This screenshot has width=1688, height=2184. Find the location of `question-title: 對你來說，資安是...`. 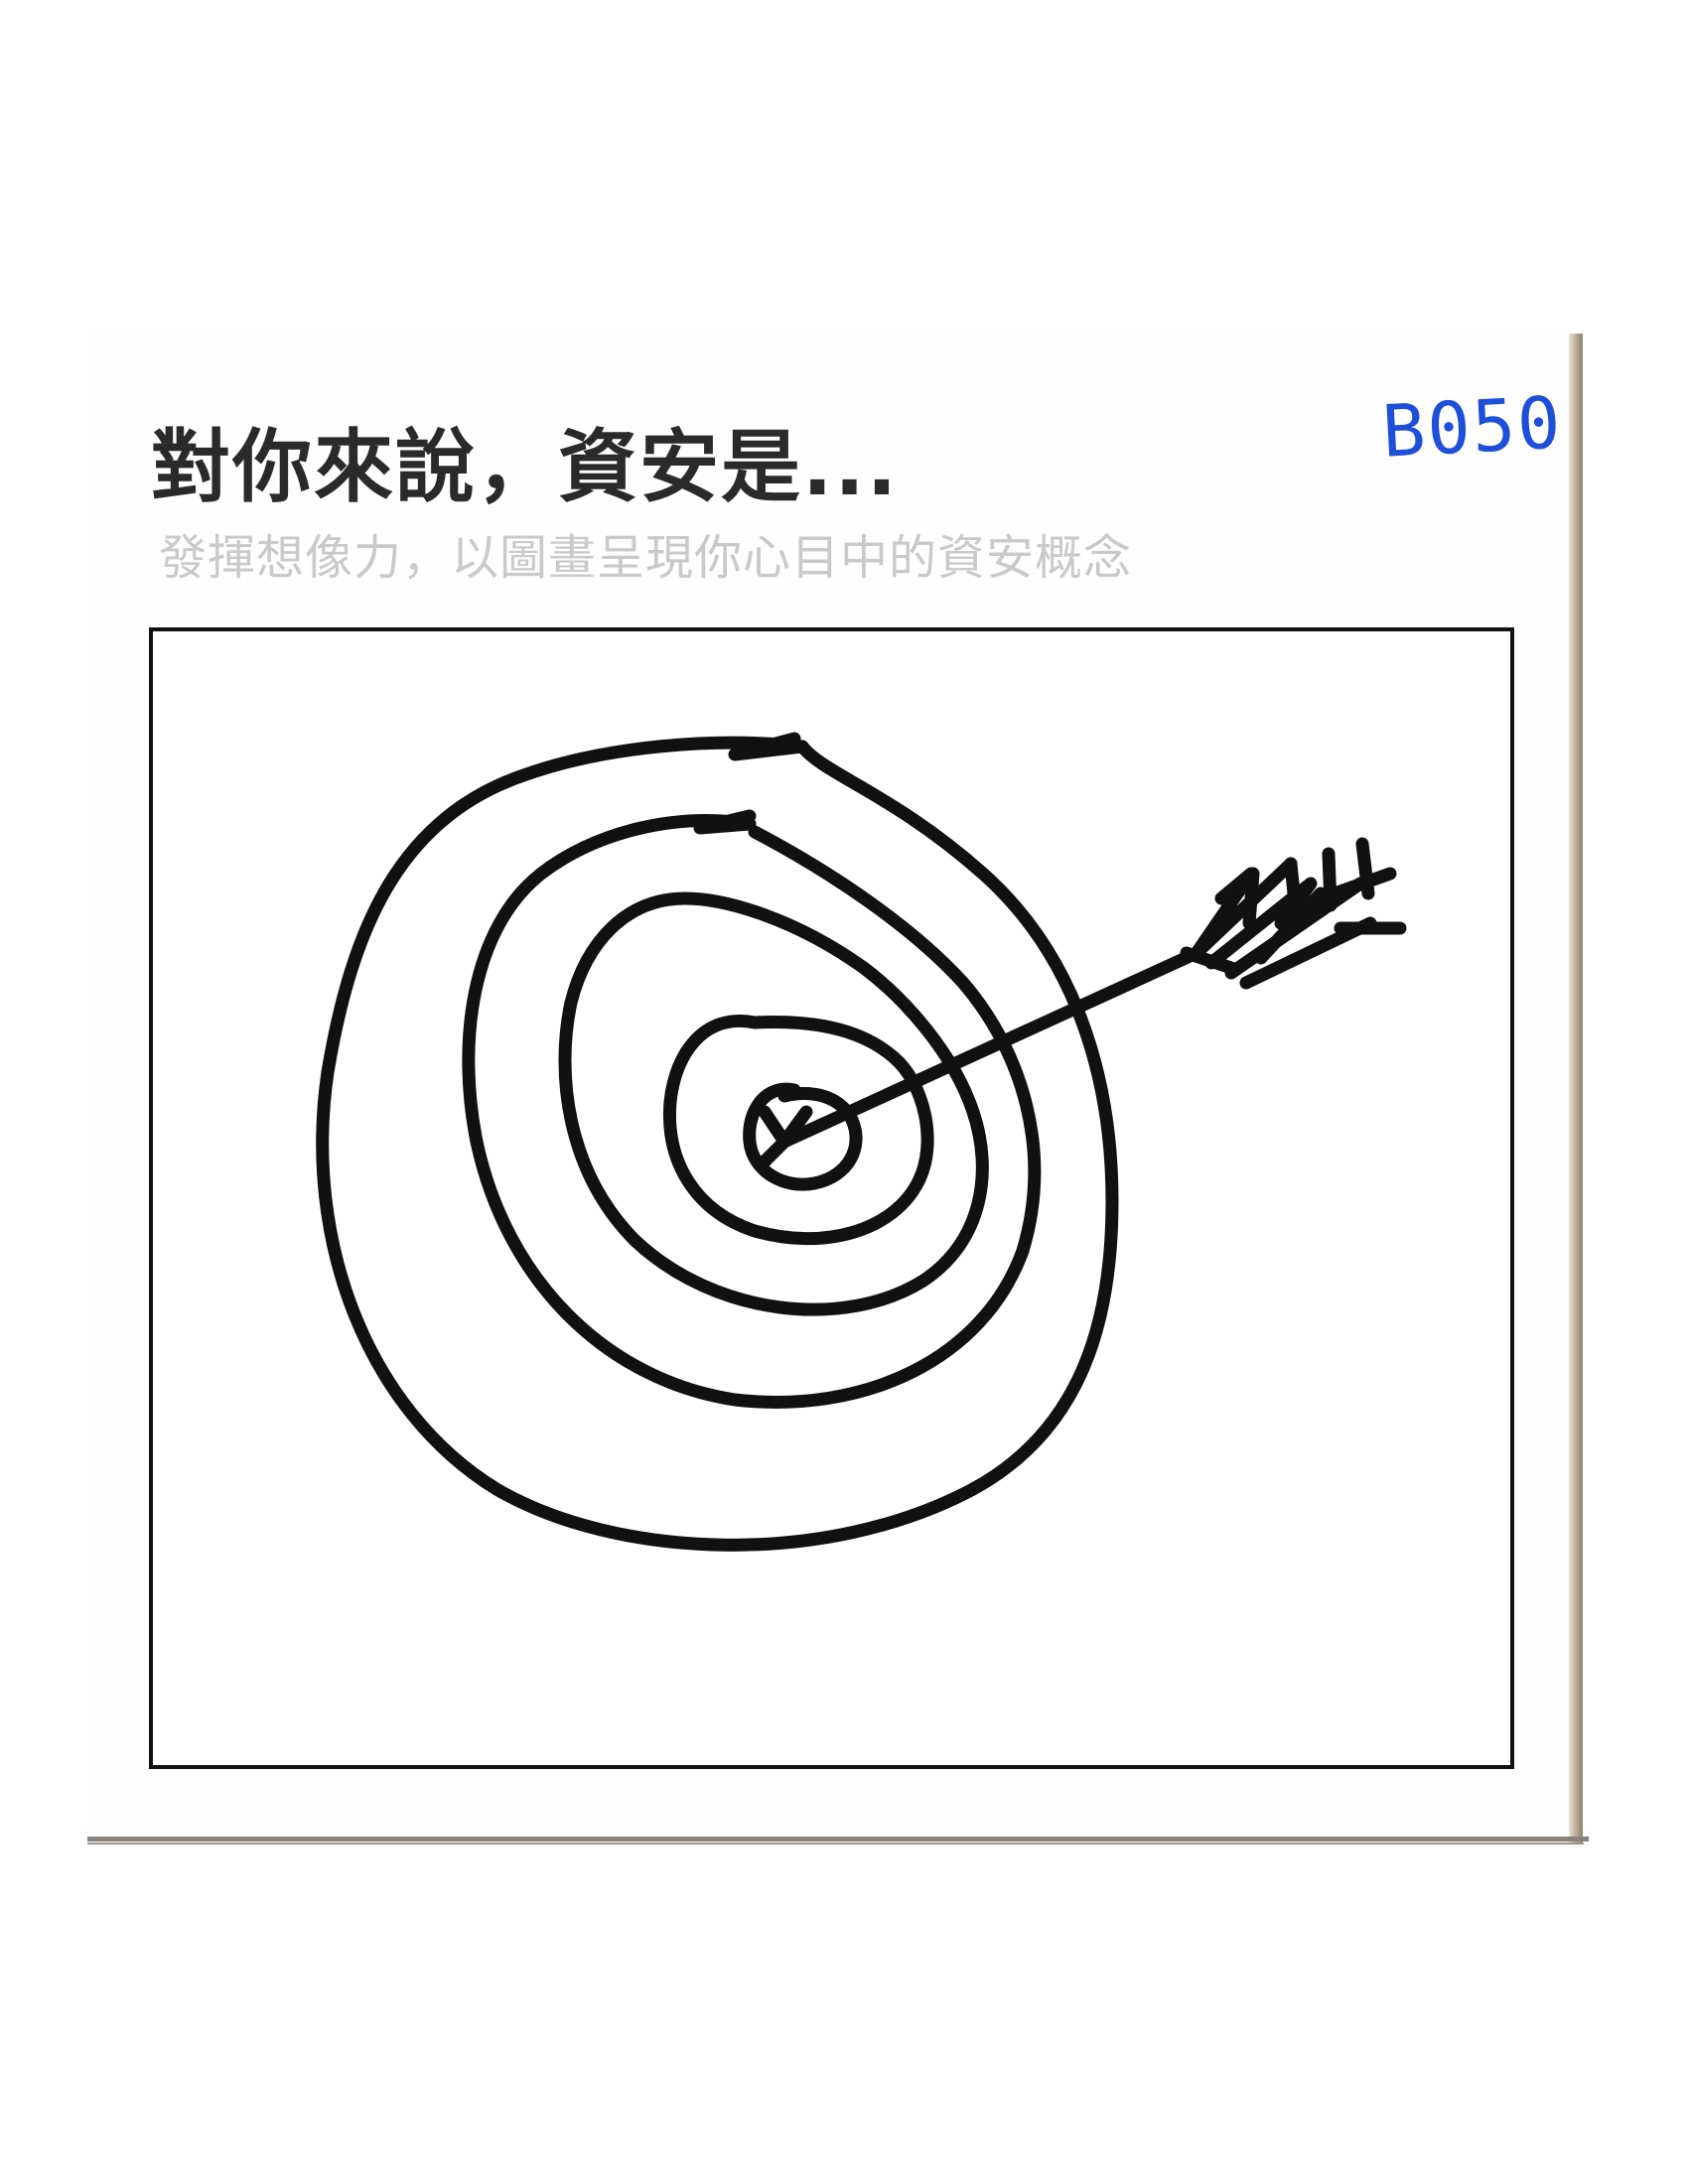

question-title: 對你來說，資安是... is located at coordinates (525, 467).